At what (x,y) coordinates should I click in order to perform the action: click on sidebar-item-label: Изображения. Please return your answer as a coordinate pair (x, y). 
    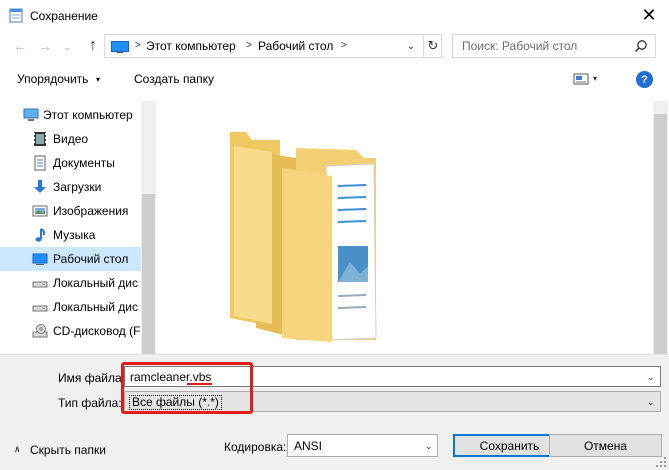
    Looking at the image, I should click on (91, 211).